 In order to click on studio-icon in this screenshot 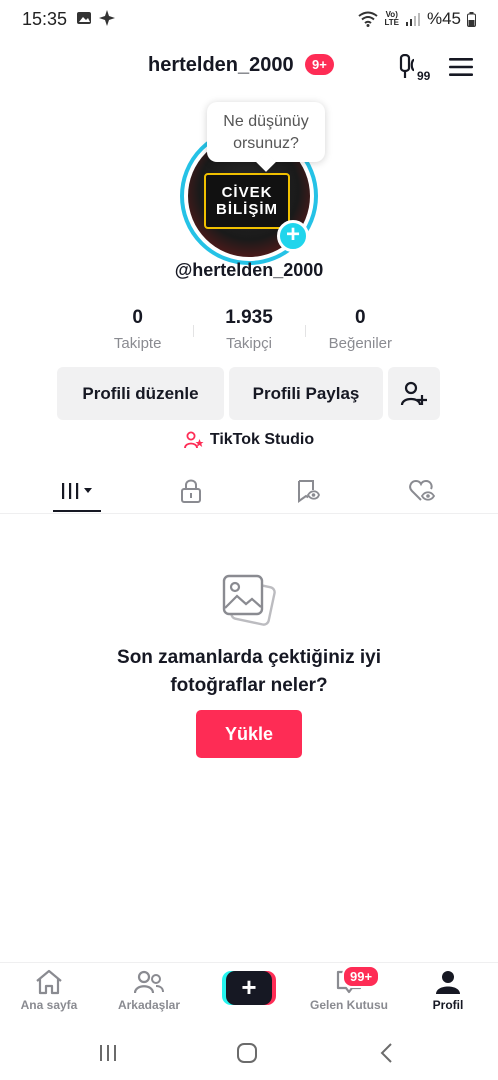, I will do `click(193, 440)`.